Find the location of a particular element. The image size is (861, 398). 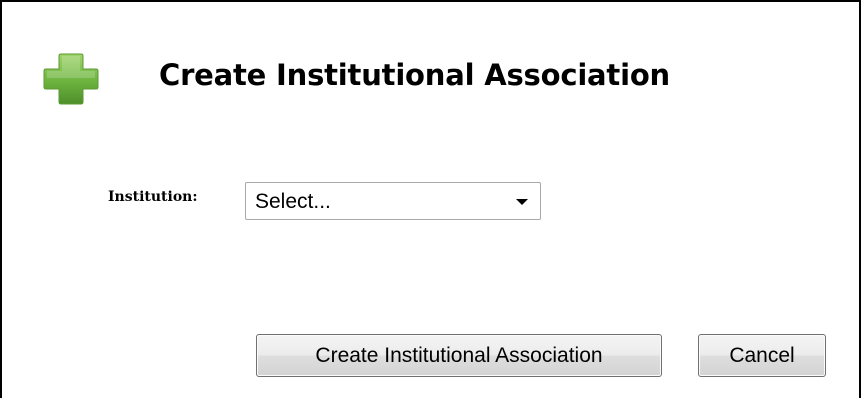

cancel-button: Cancel is located at coordinates (762, 355).